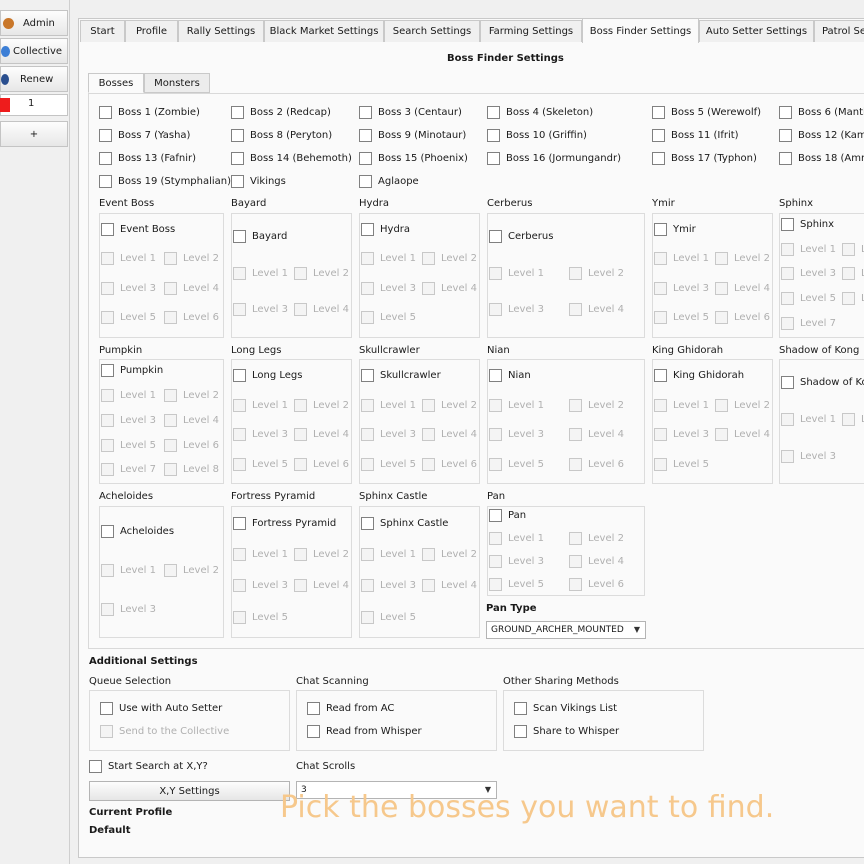 The height and width of the screenshot is (864, 864). What do you see at coordinates (531, 236) in the screenshot?
I see `group-checkbox-label: Cerberus` at bounding box center [531, 236].